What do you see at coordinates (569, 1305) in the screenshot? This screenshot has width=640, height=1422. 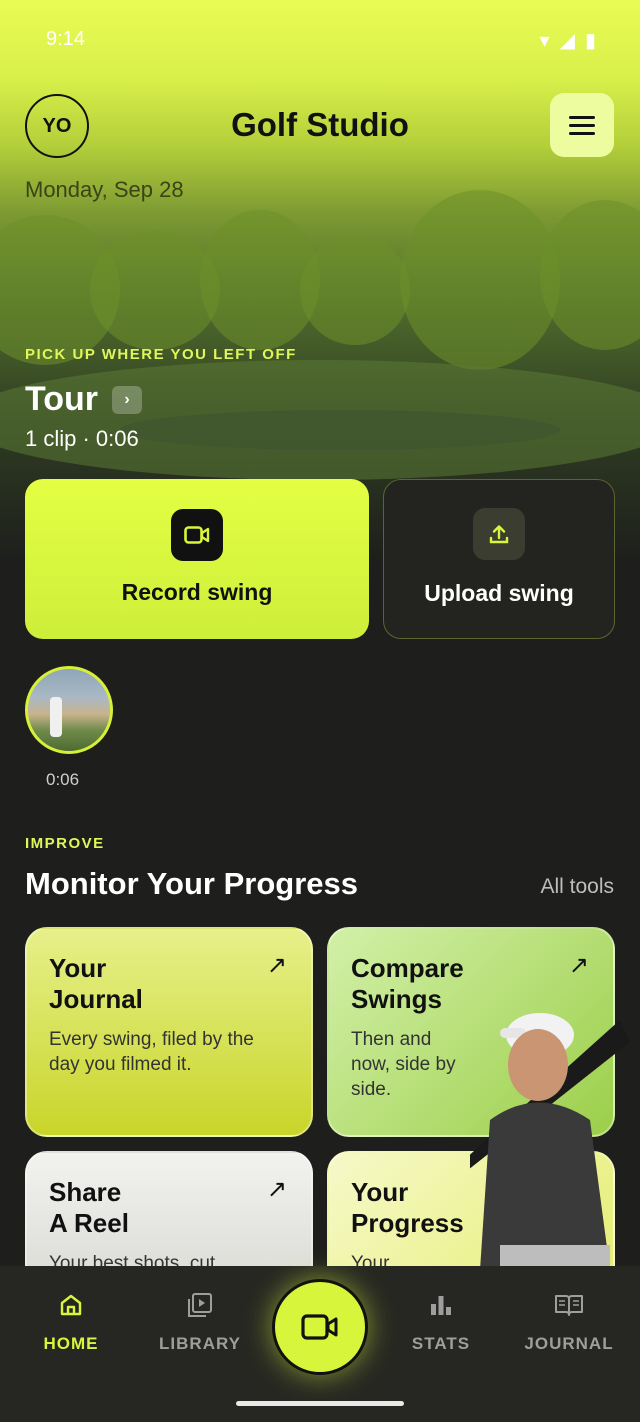 I see `book-icon` at bounding box center [569, 1305].